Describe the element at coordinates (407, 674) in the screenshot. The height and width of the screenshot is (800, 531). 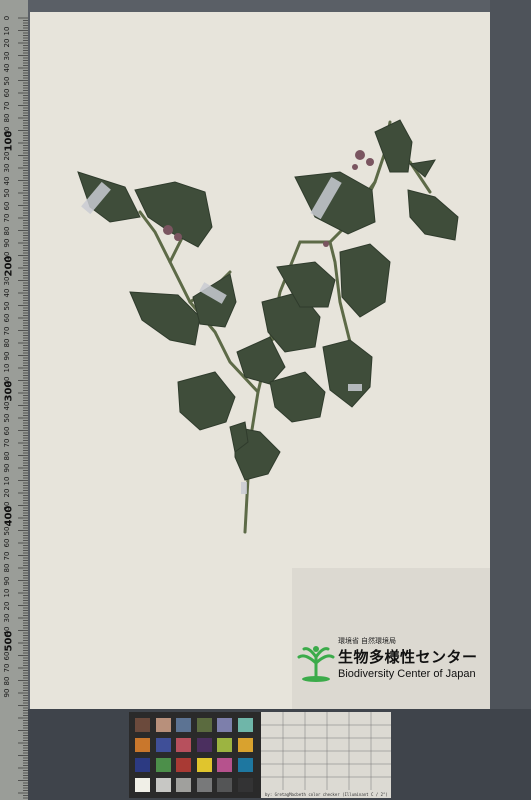
I see `org-name-english: Biodiversity Center of Japan` at that location.